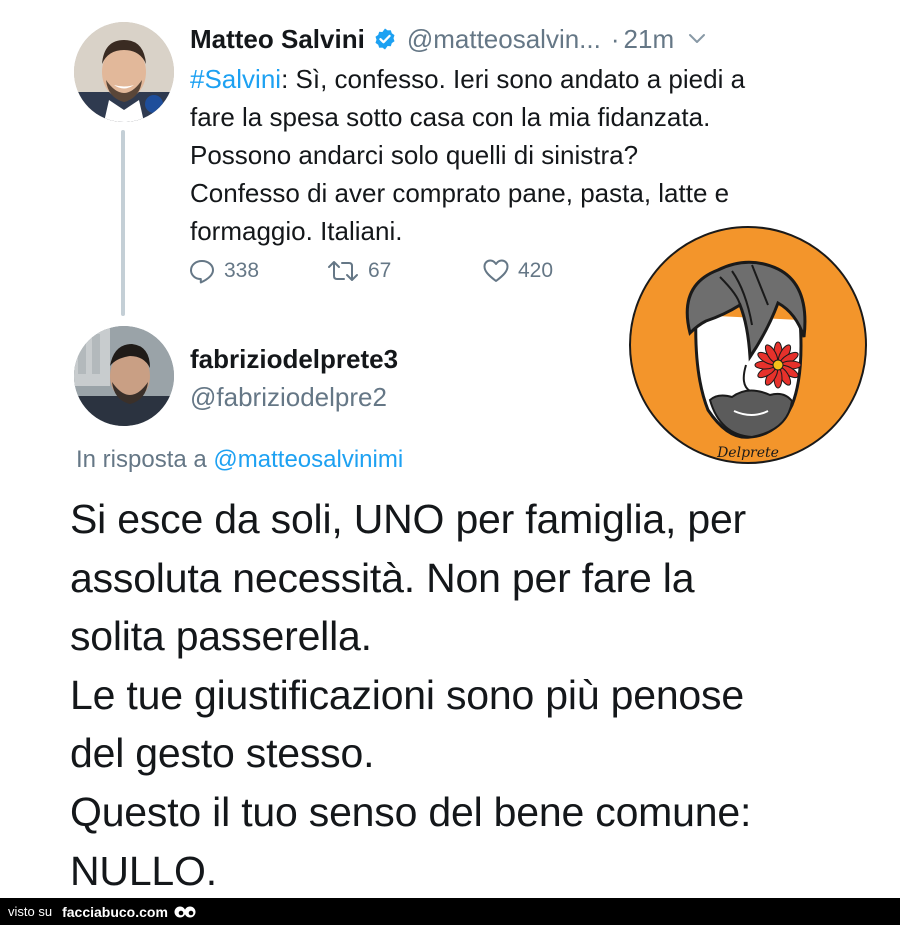 This screenshot has height=925, width=900. What do you see at coordinates (123, 223) in the screenshot?
I see `thread-connector-line` at bounding box center [123, 223].